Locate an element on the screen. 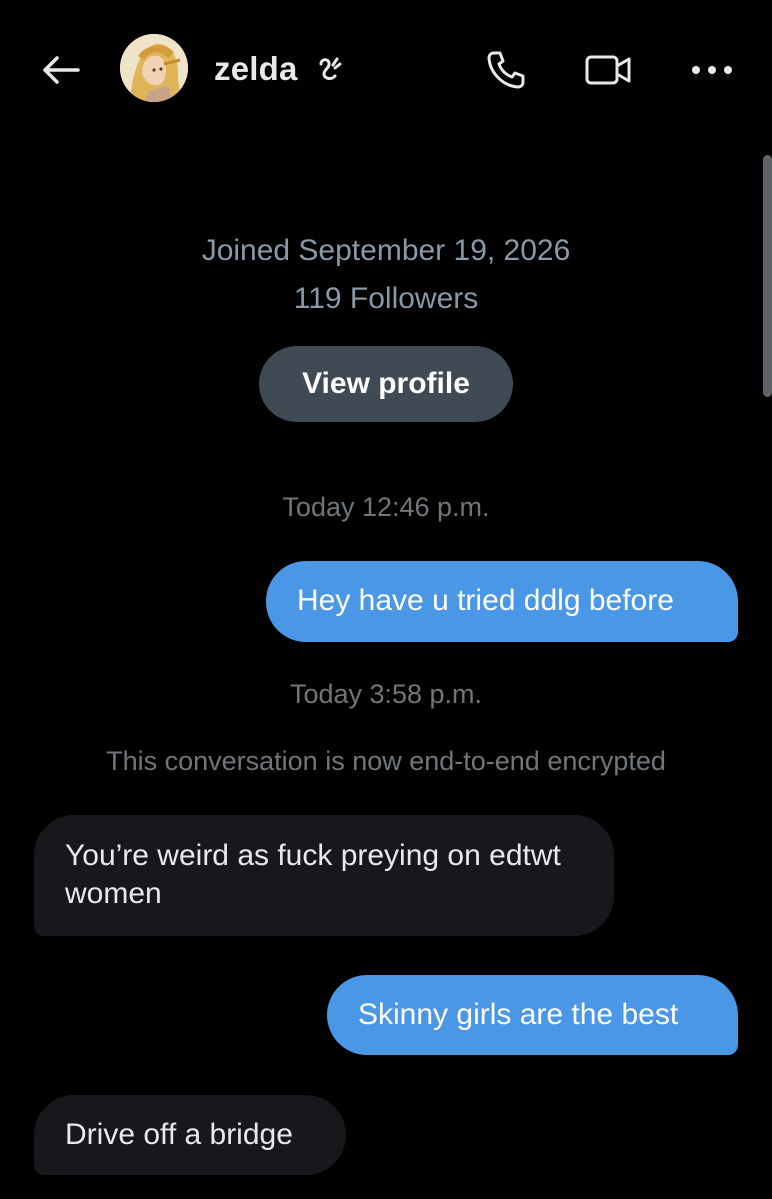  chat-header: zelda is located at coordinates (386, 70).